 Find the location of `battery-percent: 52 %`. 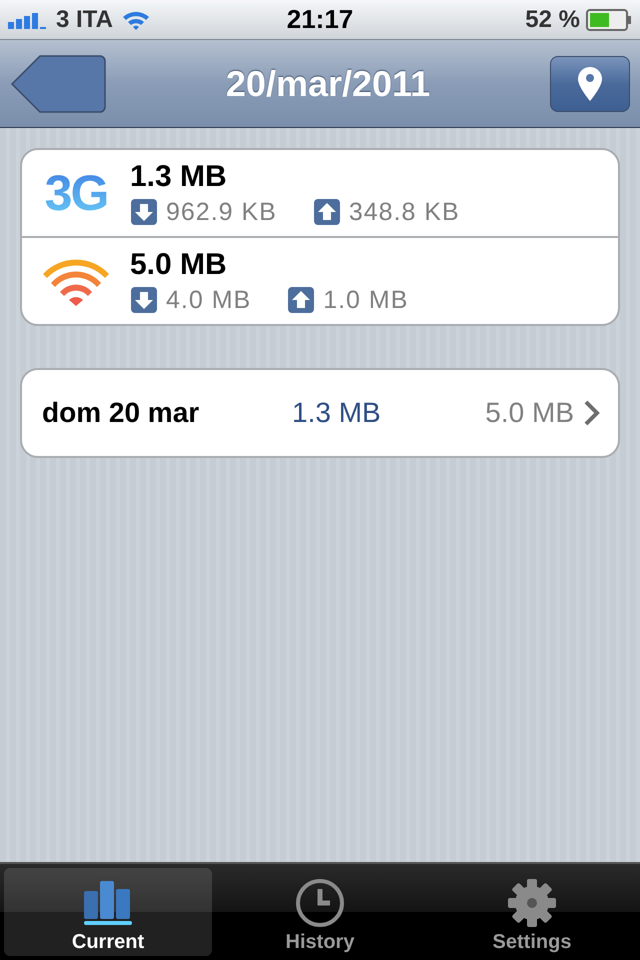

battery-percent: 52 % is located at coordinates (552, 20).